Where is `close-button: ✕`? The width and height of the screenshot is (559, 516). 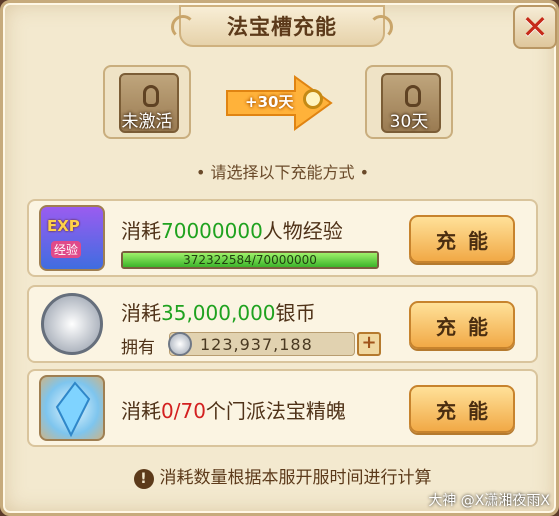 close-button: ✕ is located at coordinates (535, 27).